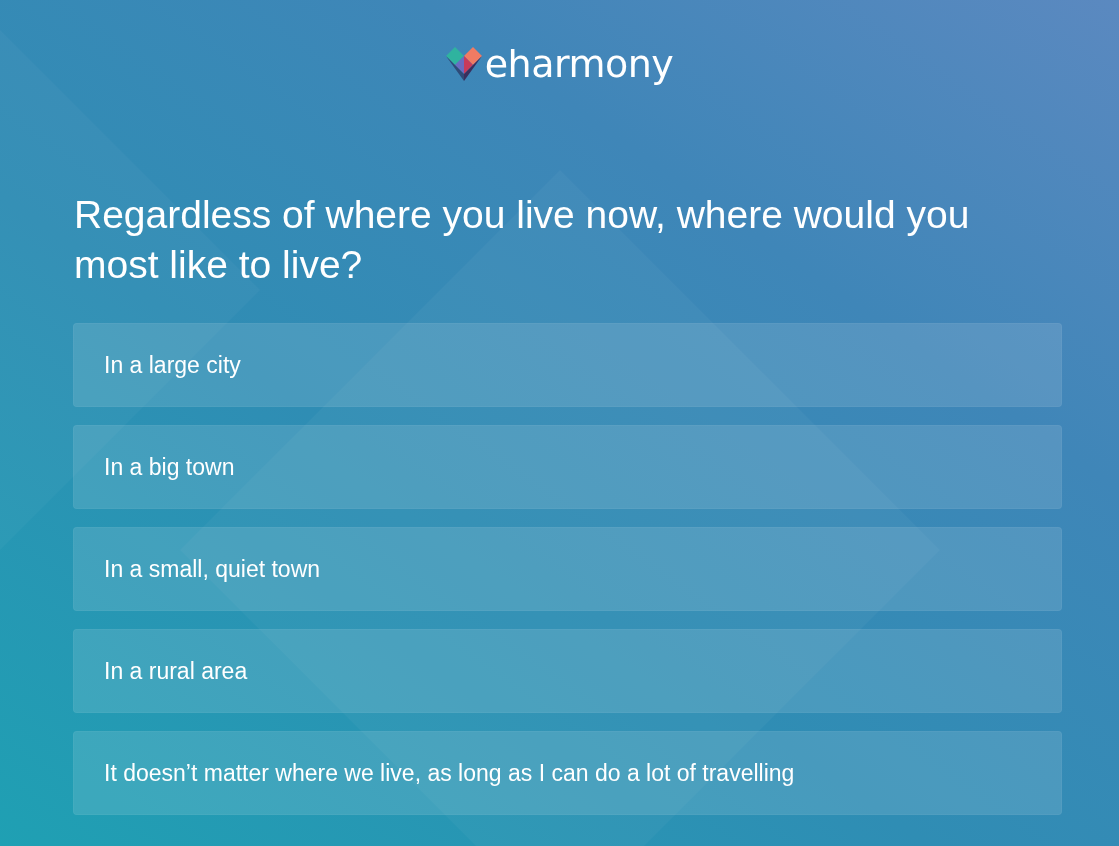 This screenshot has width=1119, height=846. I want to click on logo-wordmark: eharmony, so click(579, 64).